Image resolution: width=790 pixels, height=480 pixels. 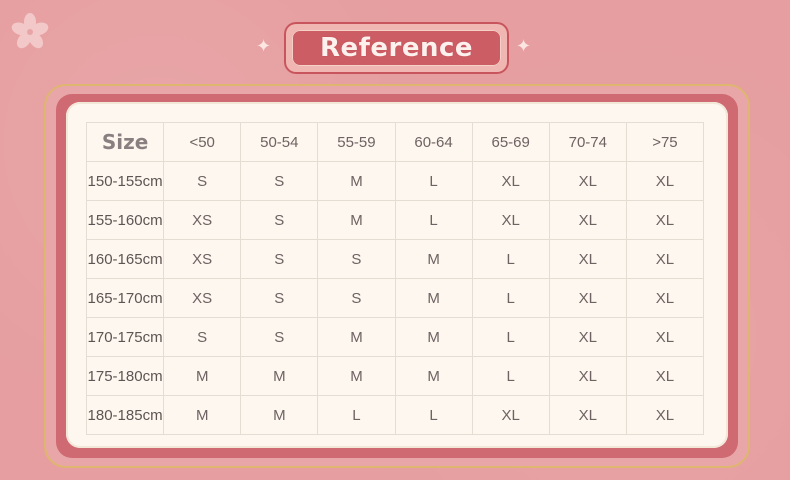 What do you see at coordinates (202, 142) in the screenshot?
I see `weight-column-header: <50` at bounding box center [202, 142].